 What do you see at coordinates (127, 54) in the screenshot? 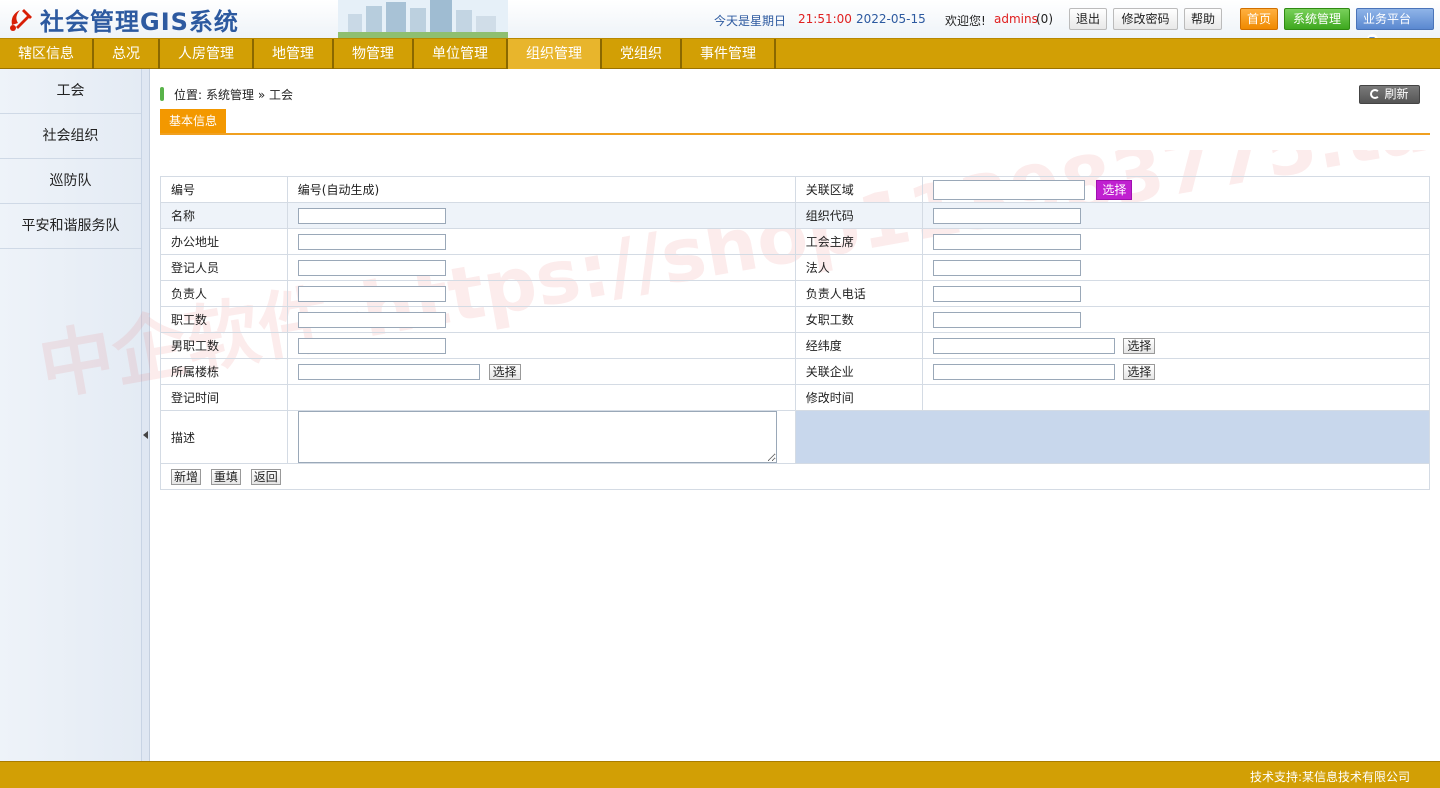
I see `nav-item-overview: 总况` at bounding box center [127, 54].